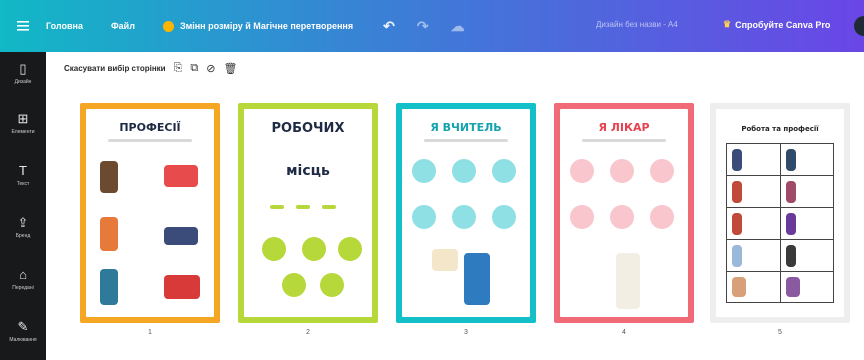 This screenshot has height=360, width=864. Describe the element at coordinates (308, 171) in the screenshot. I see `page-subtitle-text: місць` at that location.